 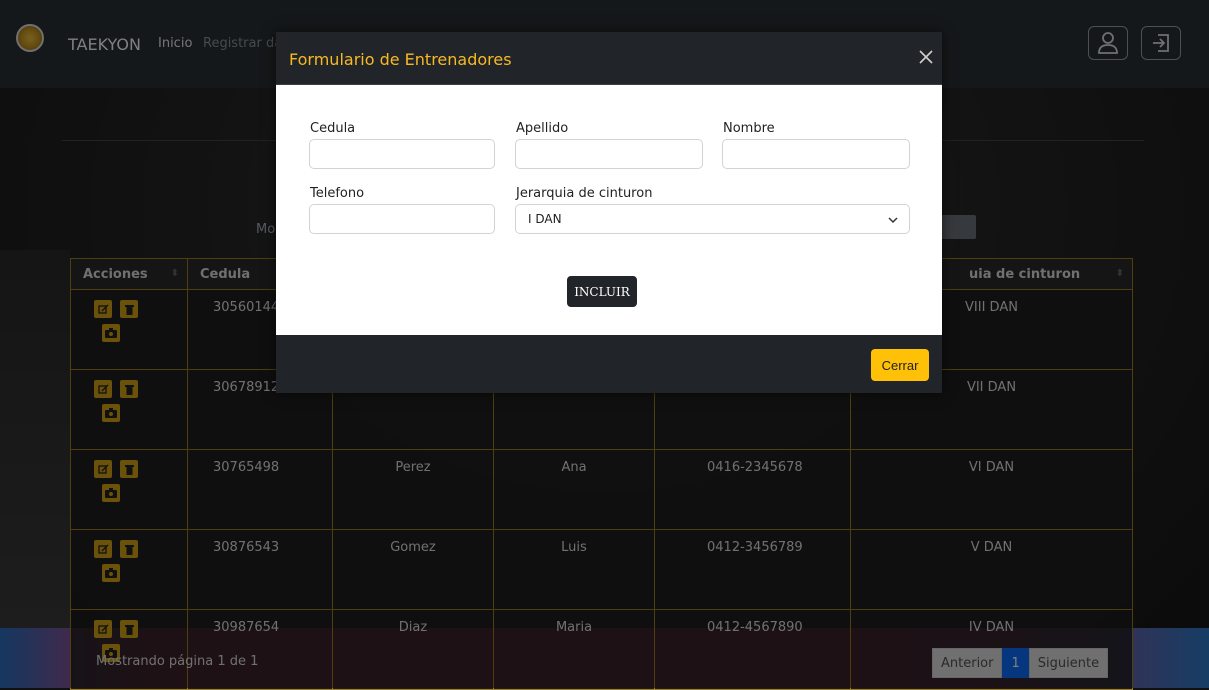 What do you see at coordinates (900, 365) in the screenshot?
I see `cerrar-button: Cerrar` at bounding box center [900, 365].